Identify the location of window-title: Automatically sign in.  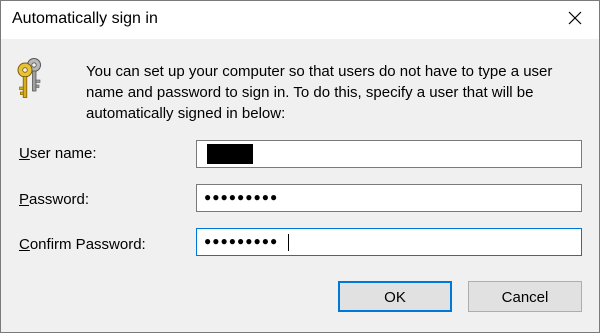
(85, 18).